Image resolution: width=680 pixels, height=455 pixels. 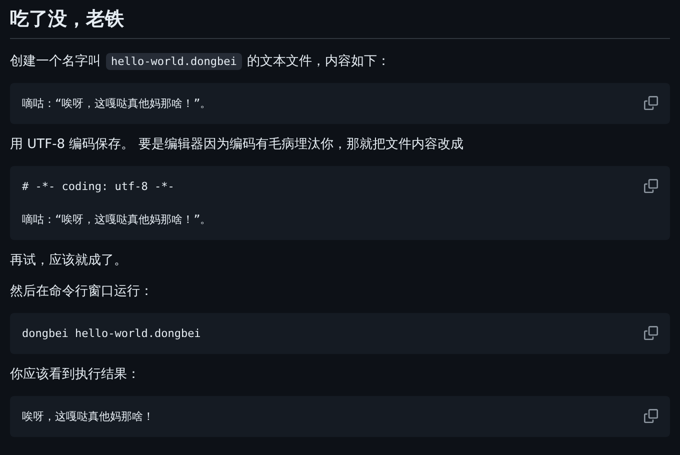 I want to click on paragraph-text: 你应该看到执行结果：, so click(x=75, y=374).